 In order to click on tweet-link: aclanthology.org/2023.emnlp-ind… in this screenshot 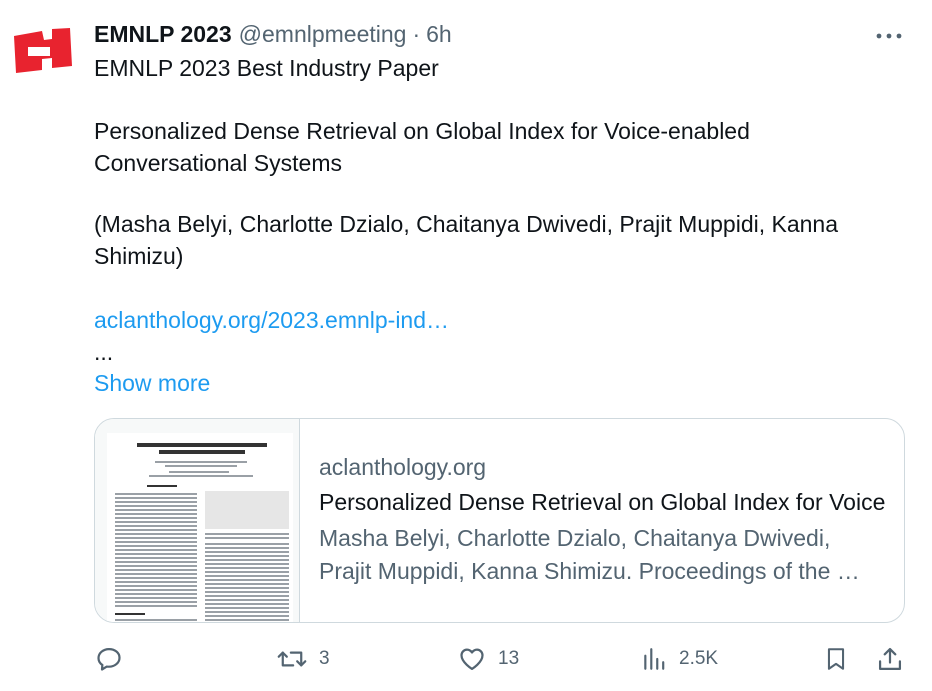, I will do `click(271, 320)`.